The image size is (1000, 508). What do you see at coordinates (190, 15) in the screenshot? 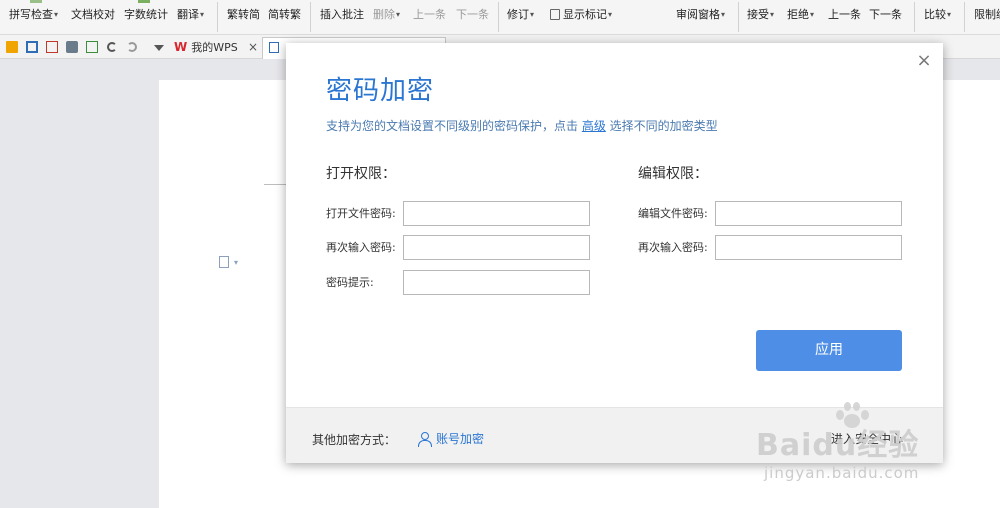
I see `translate-button: 翻译▾` at bounding box center [190, 15].